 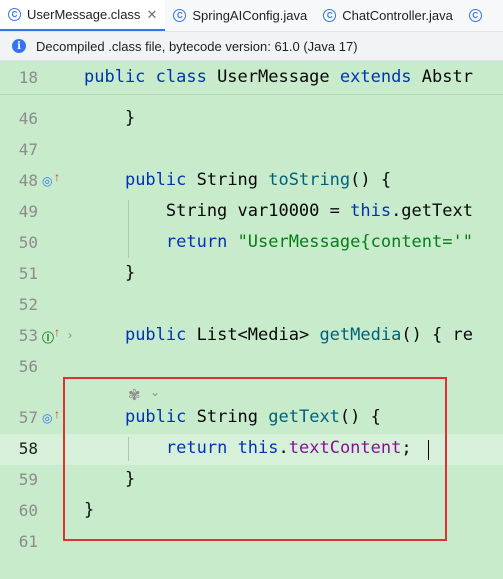 What do you see at coordinates (251, 150) in the screenshot?
I see `code-line: 47` at bounding box center [251, 150].